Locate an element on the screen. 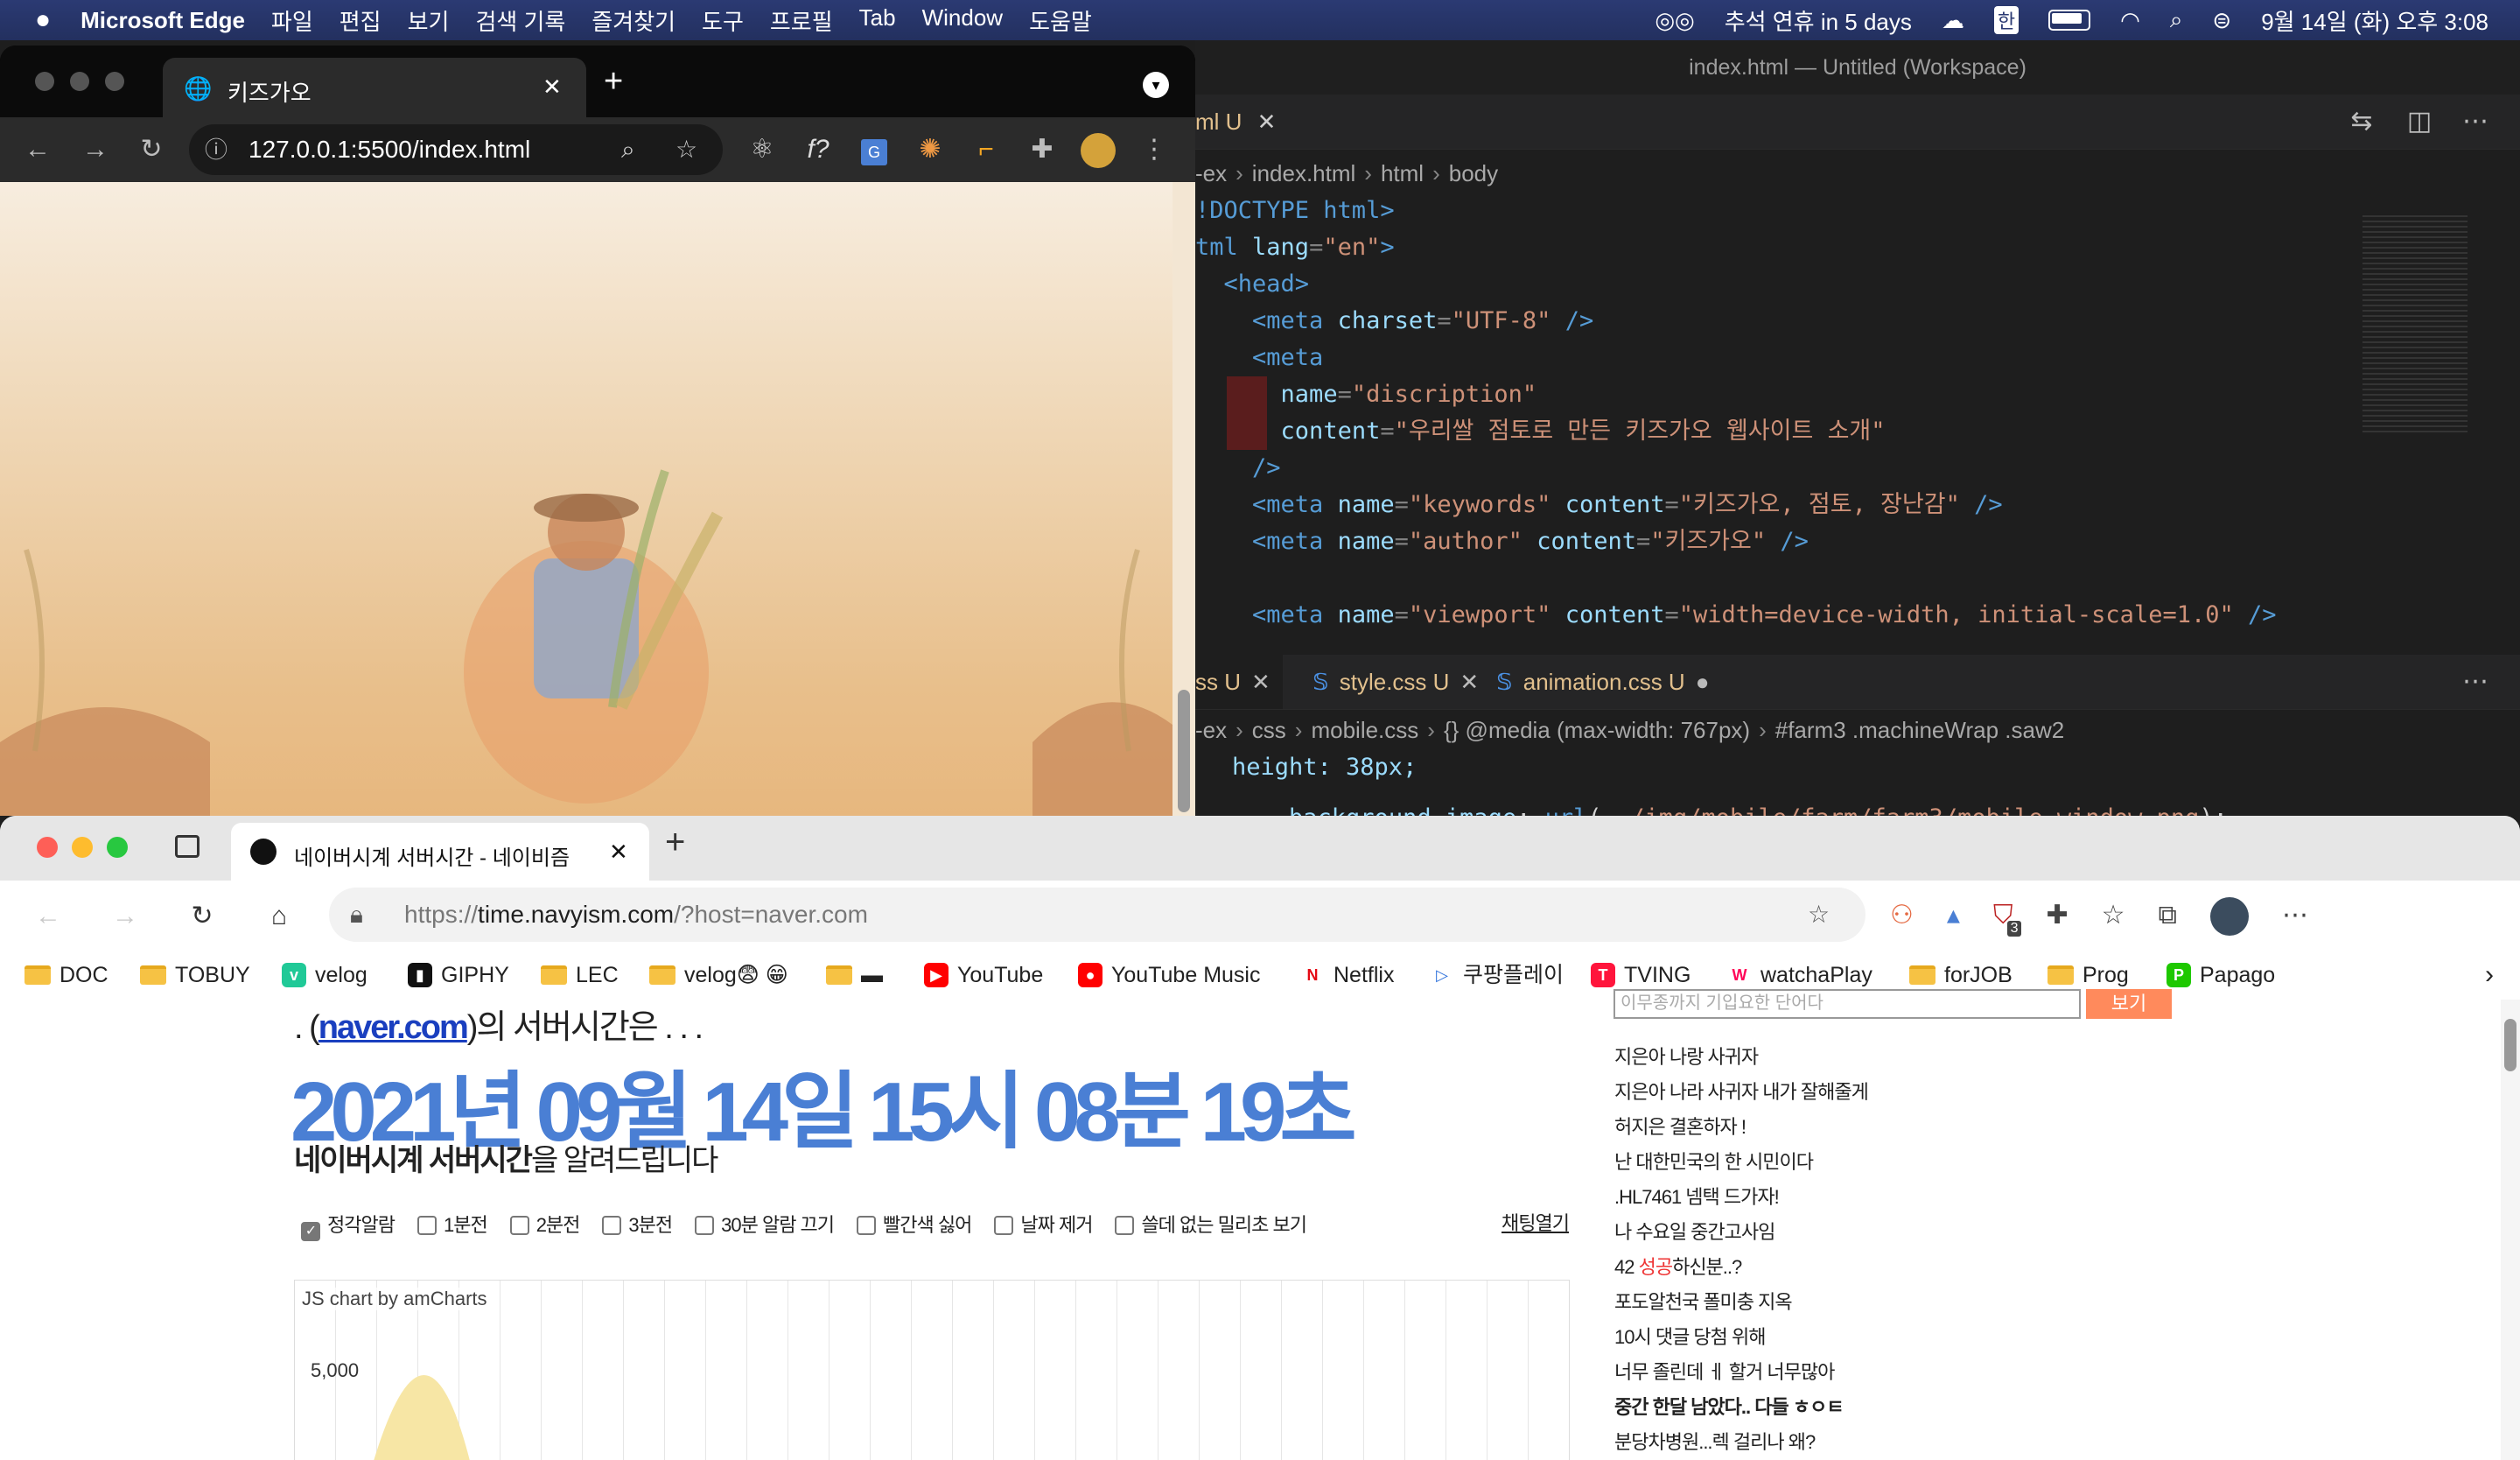  control-center-icon: ⊜ is located at coordinates (2221, 20).